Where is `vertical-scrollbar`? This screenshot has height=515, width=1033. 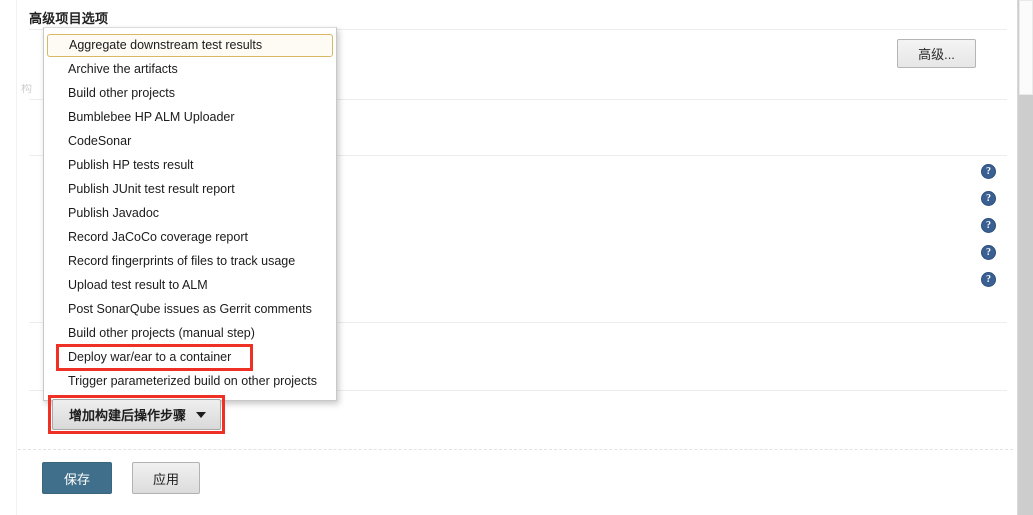
vertical-scrollbar is located at coordinates (1025, 257).